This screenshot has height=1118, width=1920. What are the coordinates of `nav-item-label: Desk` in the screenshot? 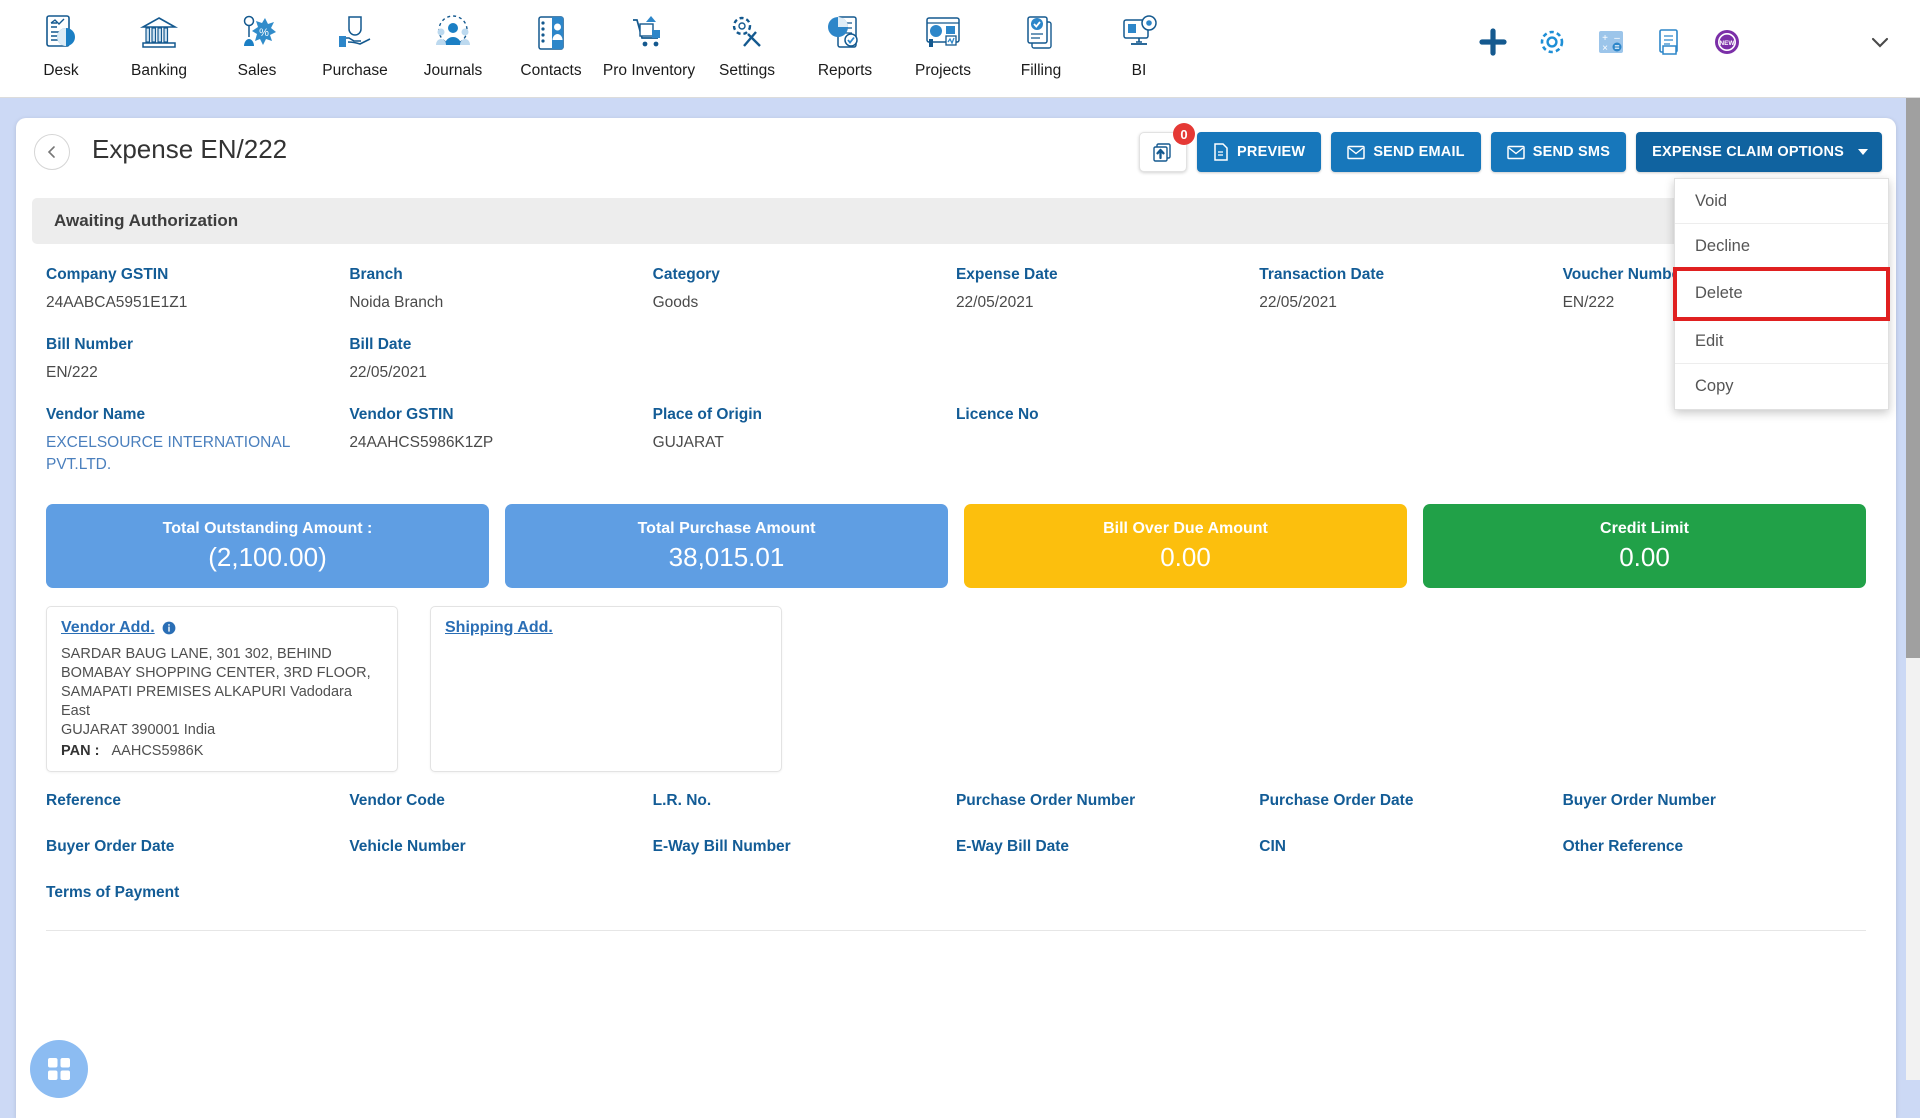 It's located at (61, 70).